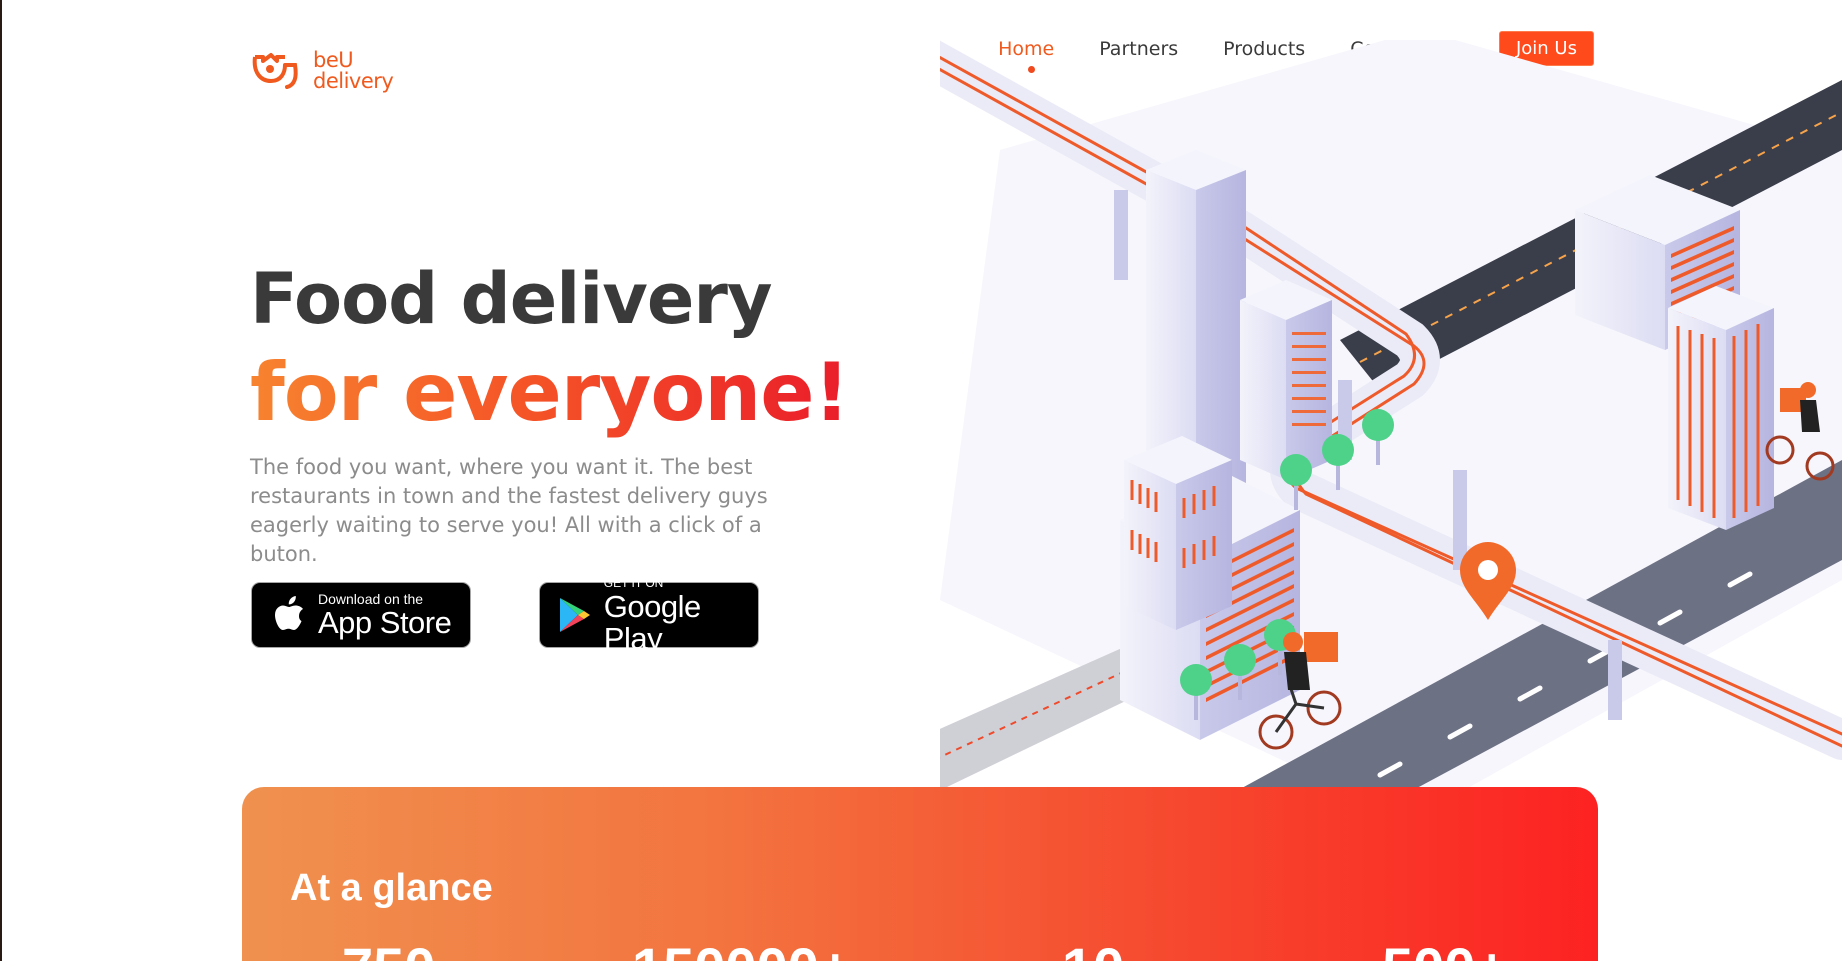 Image resolution: width=1842 pixels, height=961 pixels. I want to click on right-tower, so click(1721, 408).